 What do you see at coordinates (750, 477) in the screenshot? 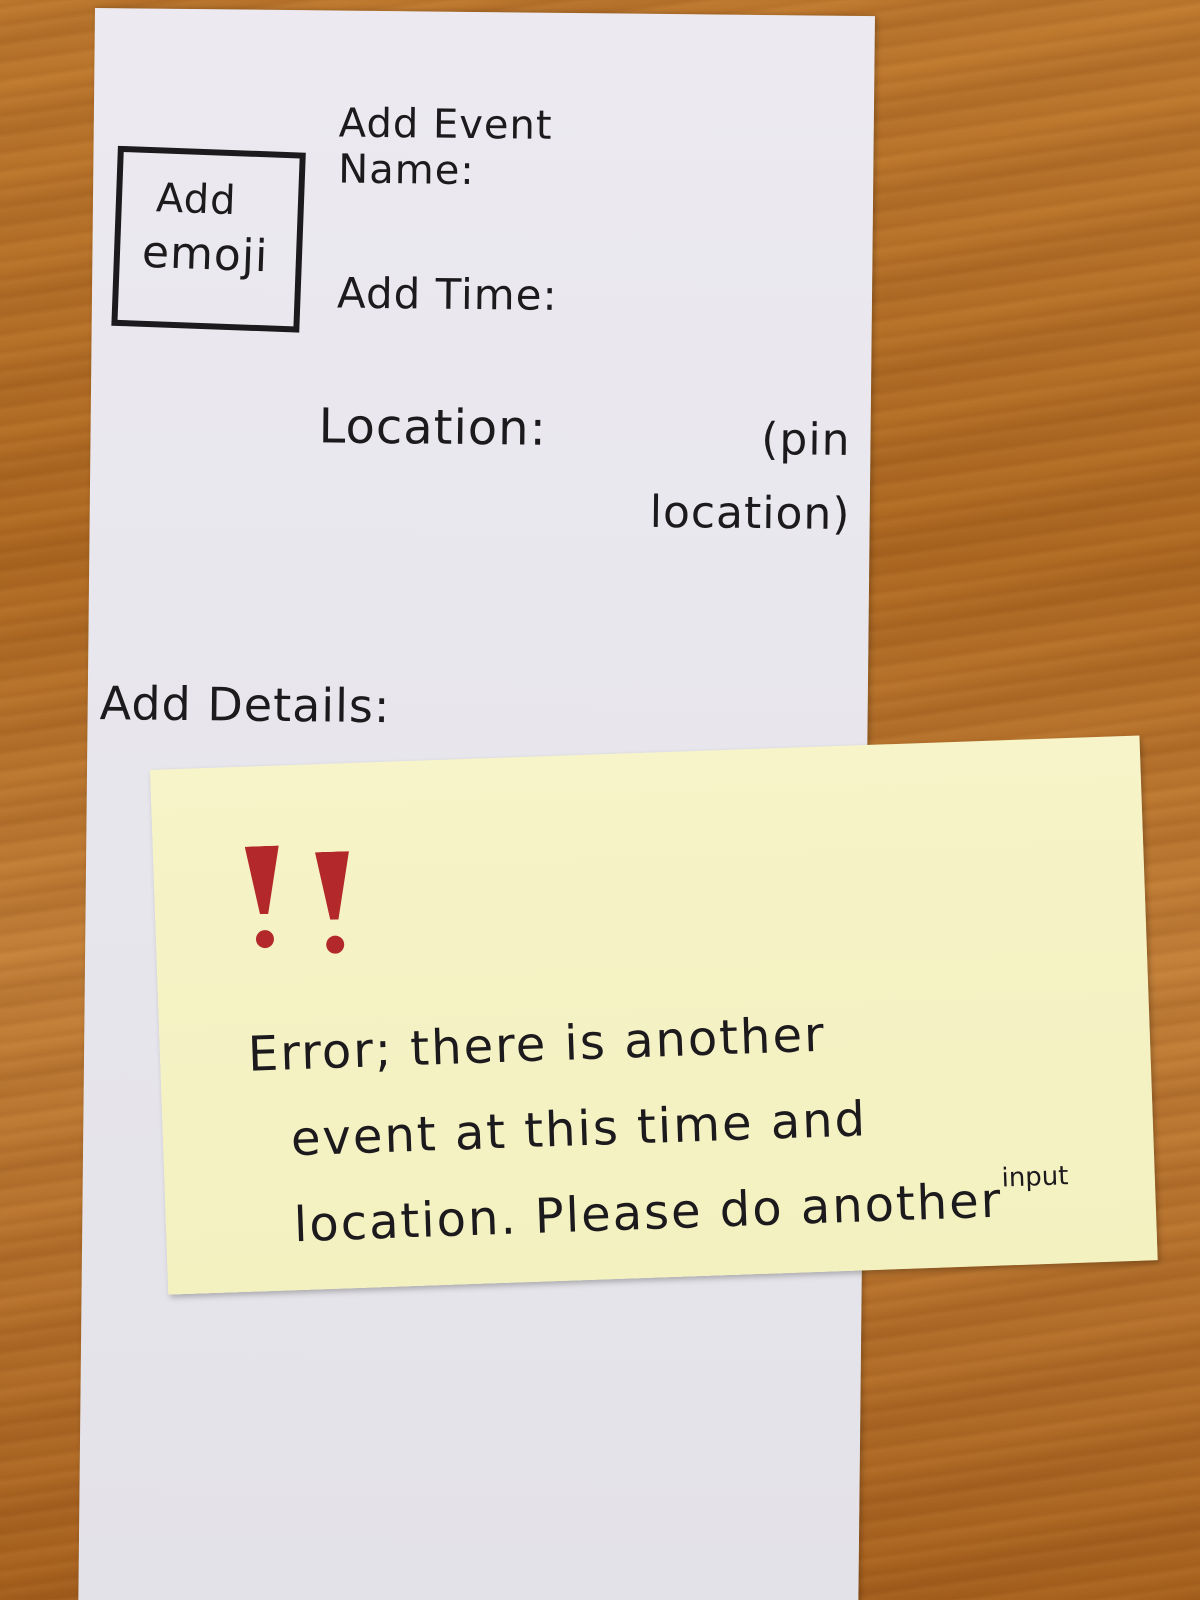
I see `location-pin-hint: (pin location)` at bounding box center [750, 477].